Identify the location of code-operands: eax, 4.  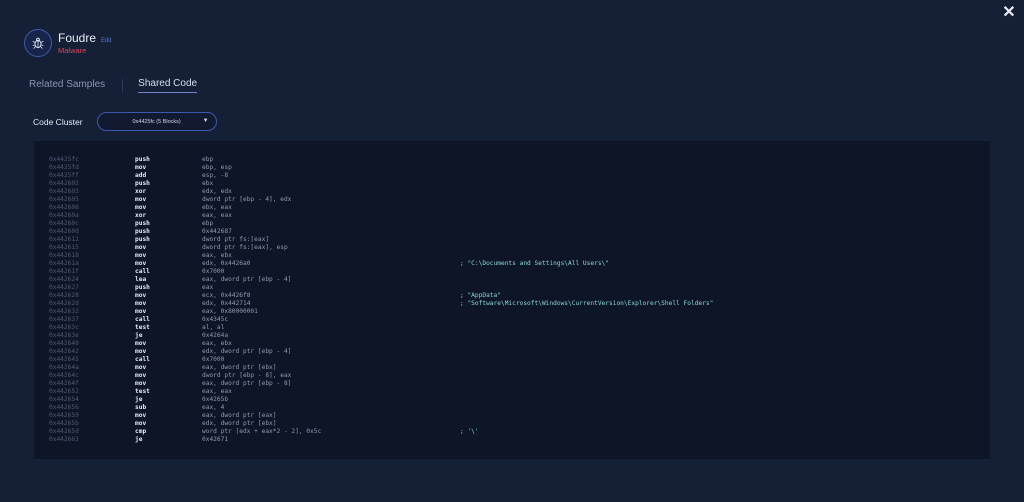
(213, 407).